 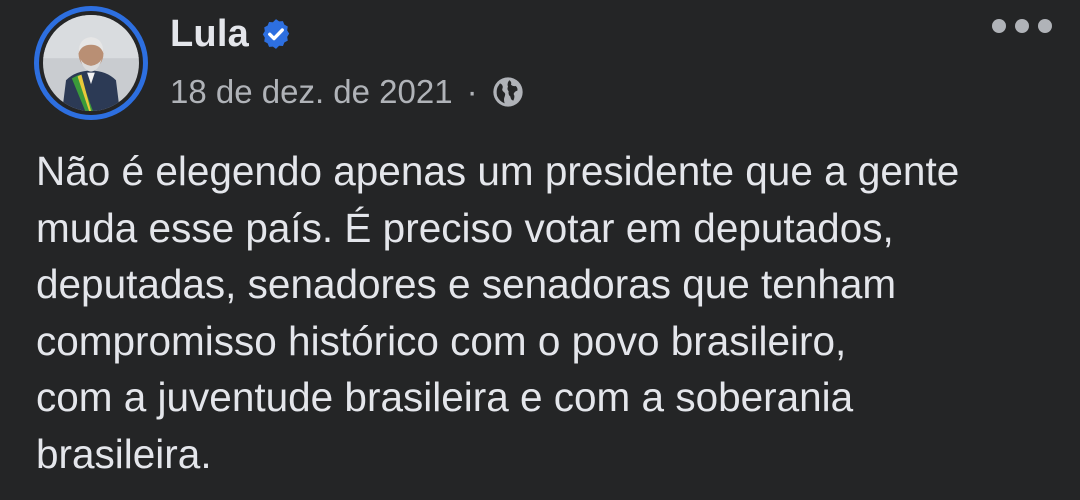 What do you see at coordinates (209, 34) in the screenshot?
I see `author-name: Lula` at bounding box center [209, 34].